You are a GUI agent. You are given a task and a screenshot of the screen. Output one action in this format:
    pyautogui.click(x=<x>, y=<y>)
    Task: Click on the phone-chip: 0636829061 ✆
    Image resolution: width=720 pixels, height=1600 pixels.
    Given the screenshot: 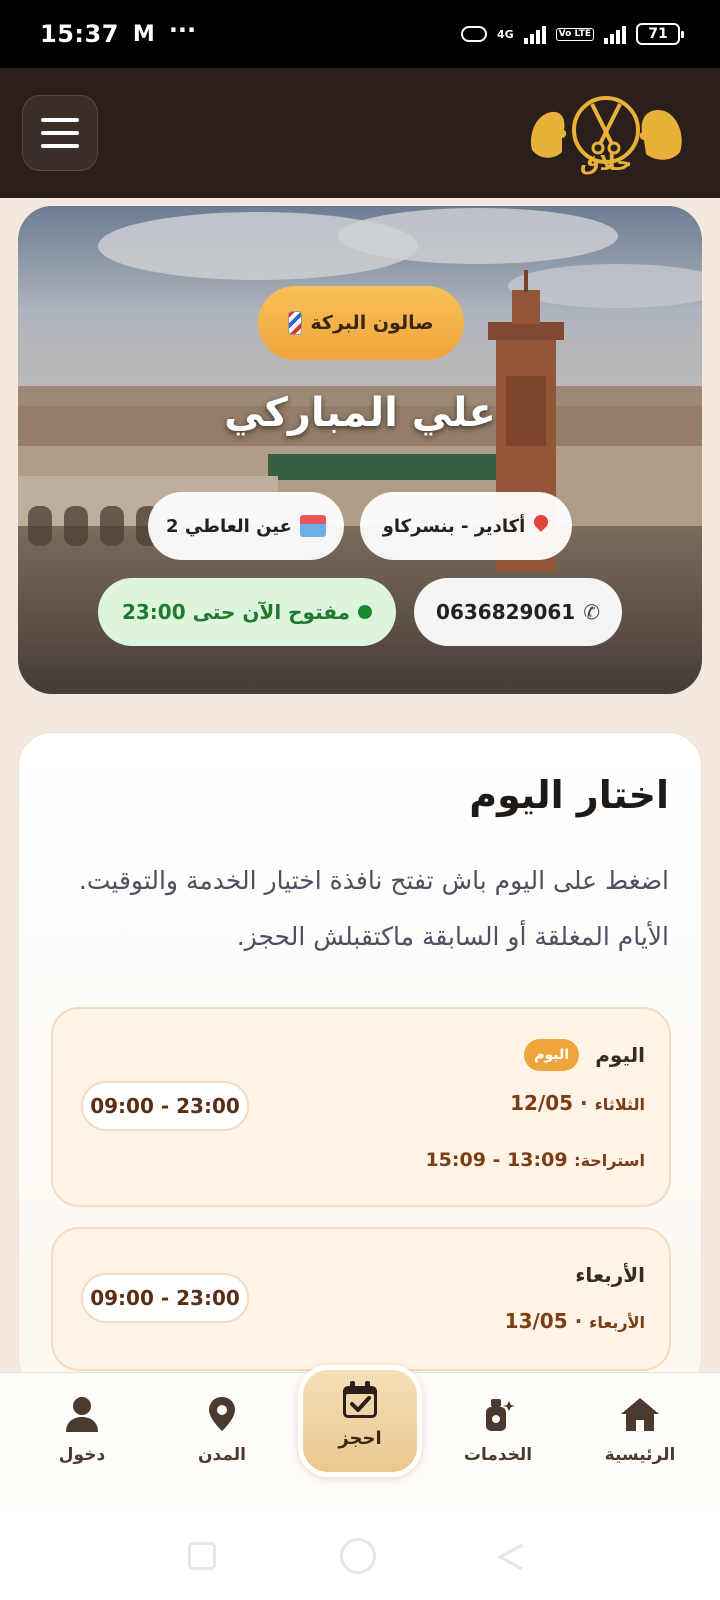 What is the action you would take?
    pyautogui.click(x=518, y=612)
    